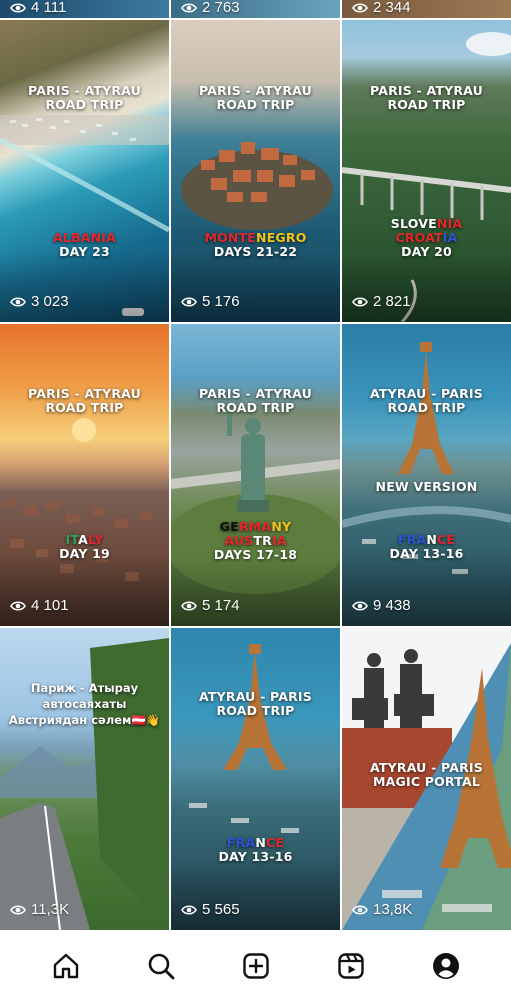 This screenshot has height=999, width=511. Describe the element at coordinates (381, 301) in the screenshot. I see `view-count: 2 821` at that location.